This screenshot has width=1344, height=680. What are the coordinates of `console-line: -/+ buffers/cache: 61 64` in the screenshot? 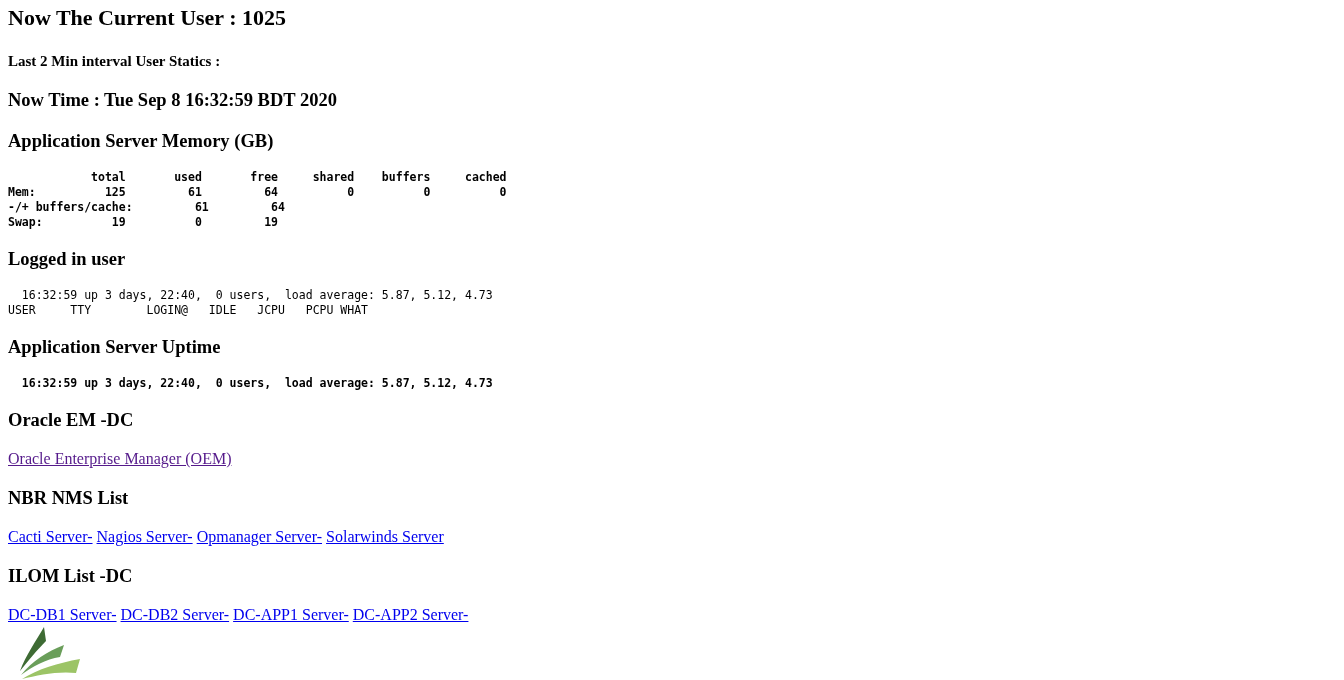 It's located at (147, 207).